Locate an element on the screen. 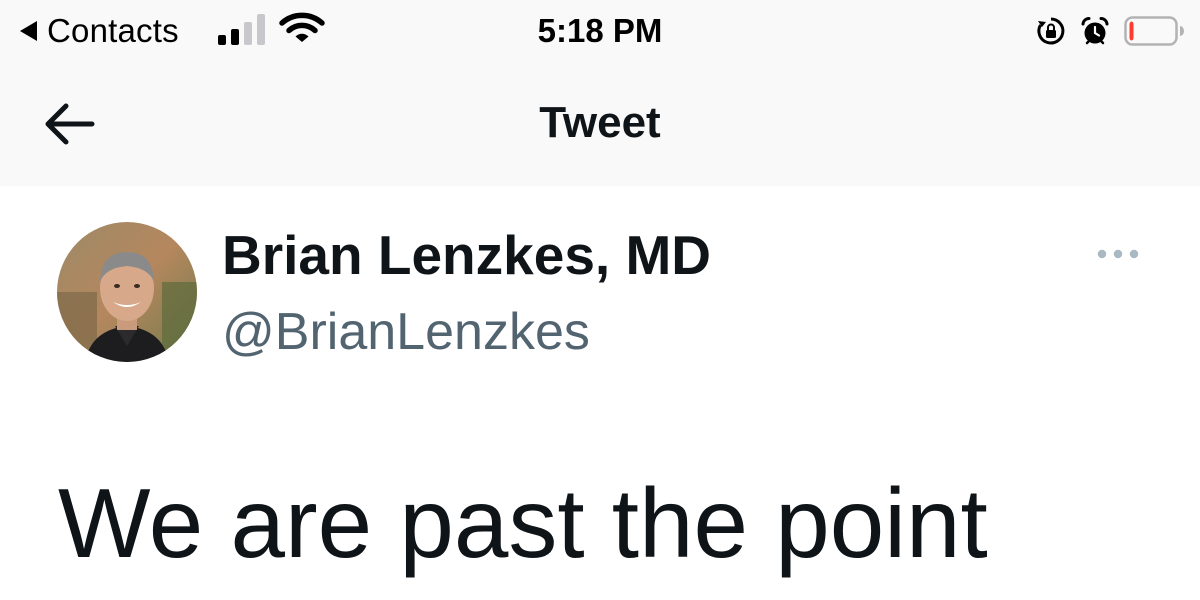 Image resolution: width=1200 pixels, height=600 pixels. more-dots-icon is located at coordinates (1118, 254).